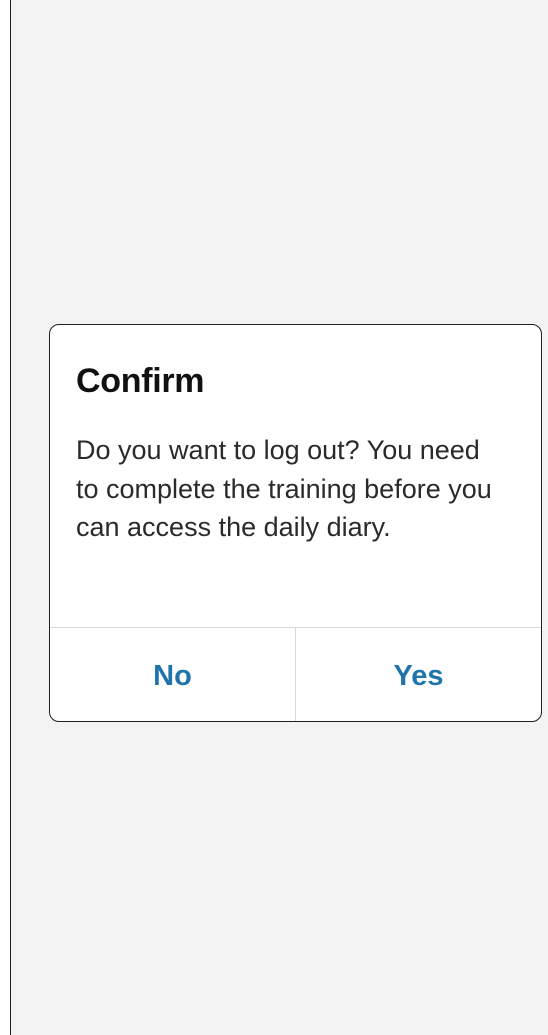 This screenshot has height=1035, width=548. What do you see at coordinates (173, 674) in the screenshot?
I see `no-button: No` at bounding box center [173, 674].